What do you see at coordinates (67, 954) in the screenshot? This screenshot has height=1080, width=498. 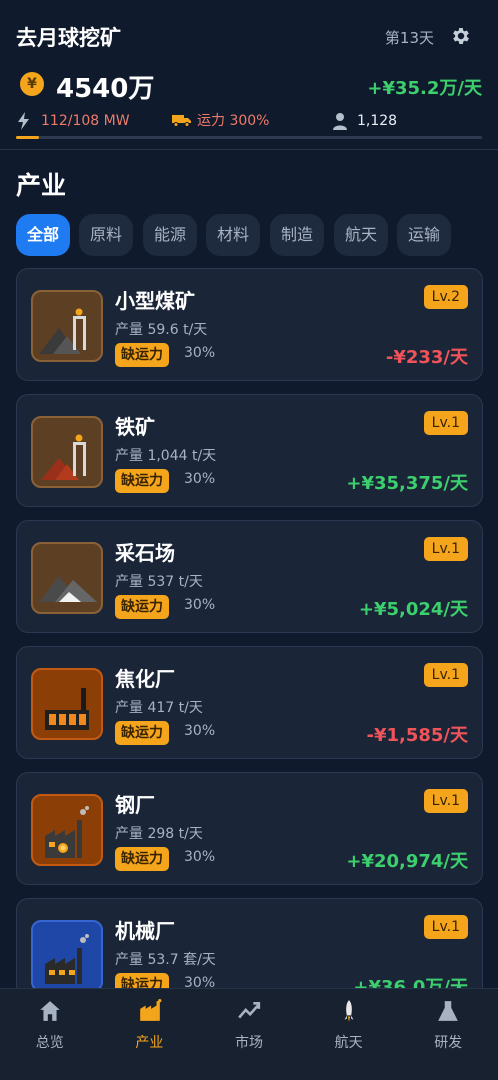 I see `machinery-factory-icon` at bounding box center [67, 954].